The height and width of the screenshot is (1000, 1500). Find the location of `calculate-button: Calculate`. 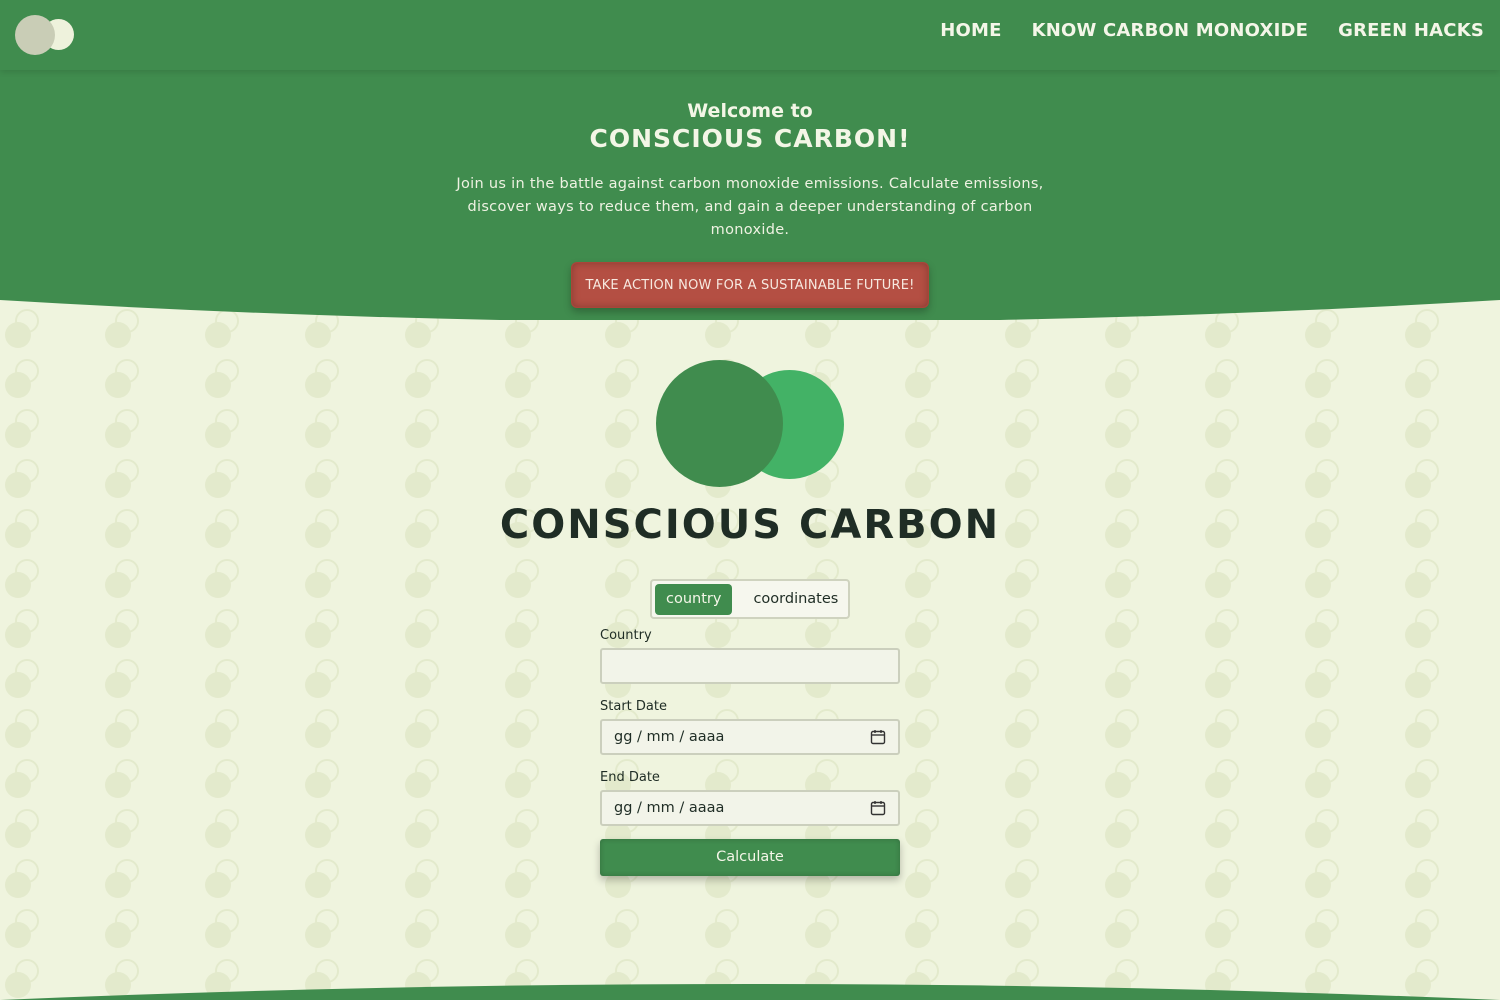

calculate-button: Calculate is located at coordinates (750, 857).